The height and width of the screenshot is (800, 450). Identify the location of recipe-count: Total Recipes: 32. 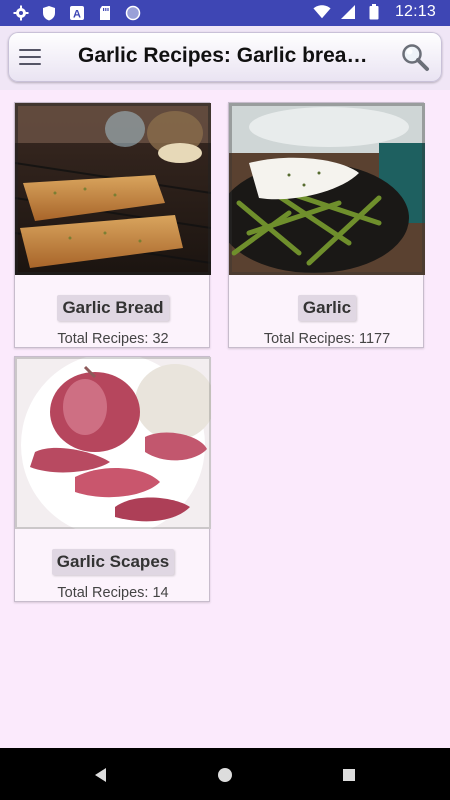
(113, 339).